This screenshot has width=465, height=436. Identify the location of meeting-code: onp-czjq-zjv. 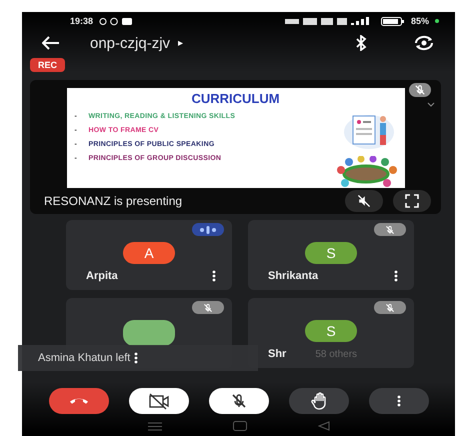
(130, 43).